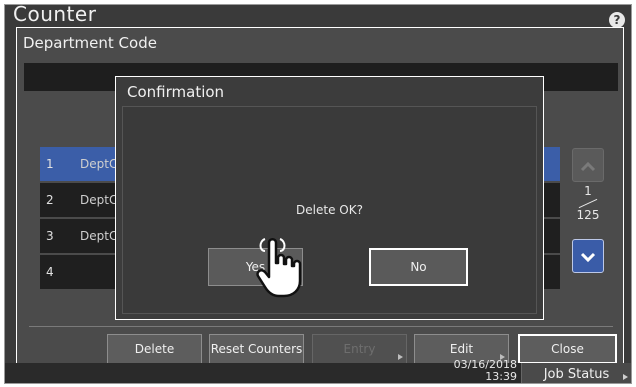 This screenshot has height=387, width=636. I want to click on edit-label: Edit, so click(461, 349).